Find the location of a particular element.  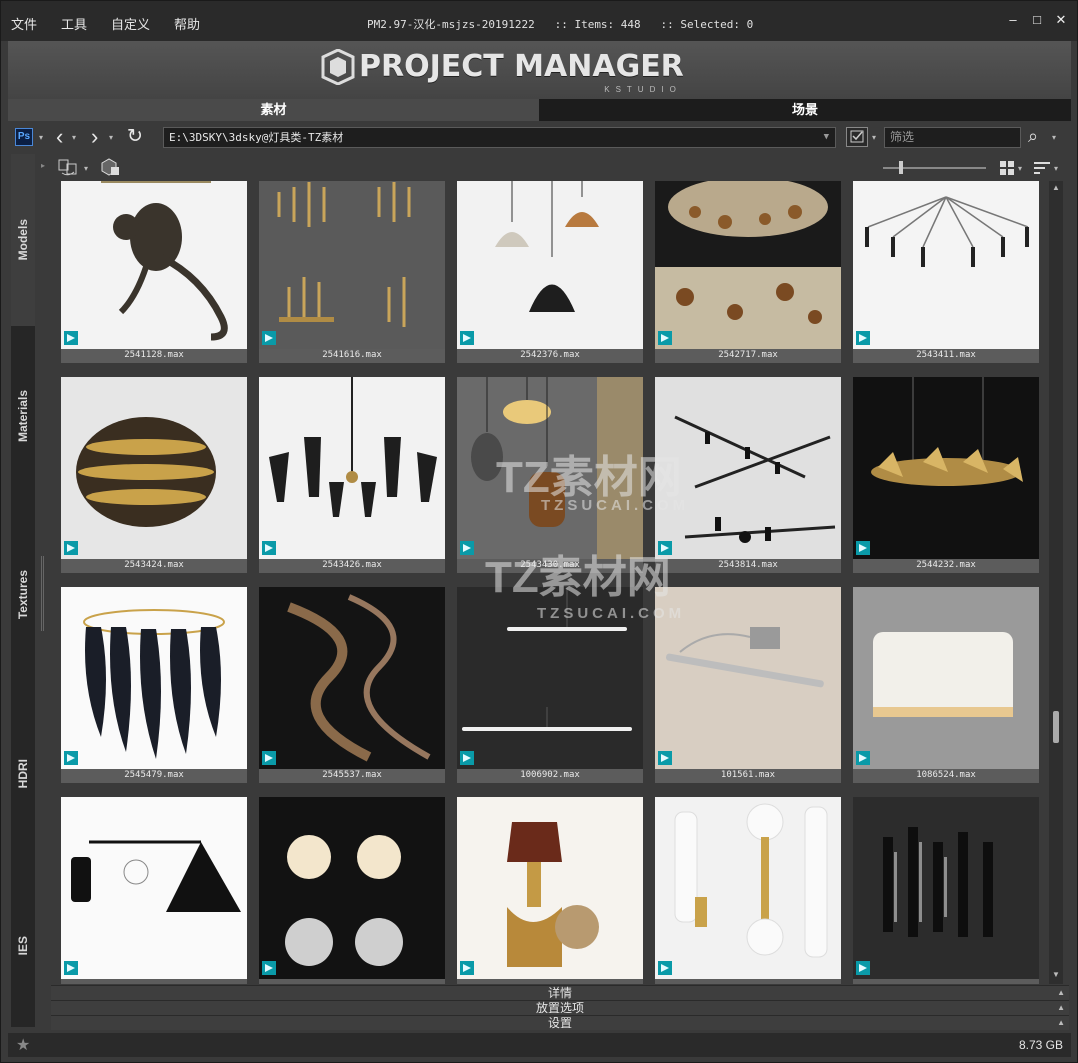

refresh-icon: ↻ is located at coordinates (135, 136).